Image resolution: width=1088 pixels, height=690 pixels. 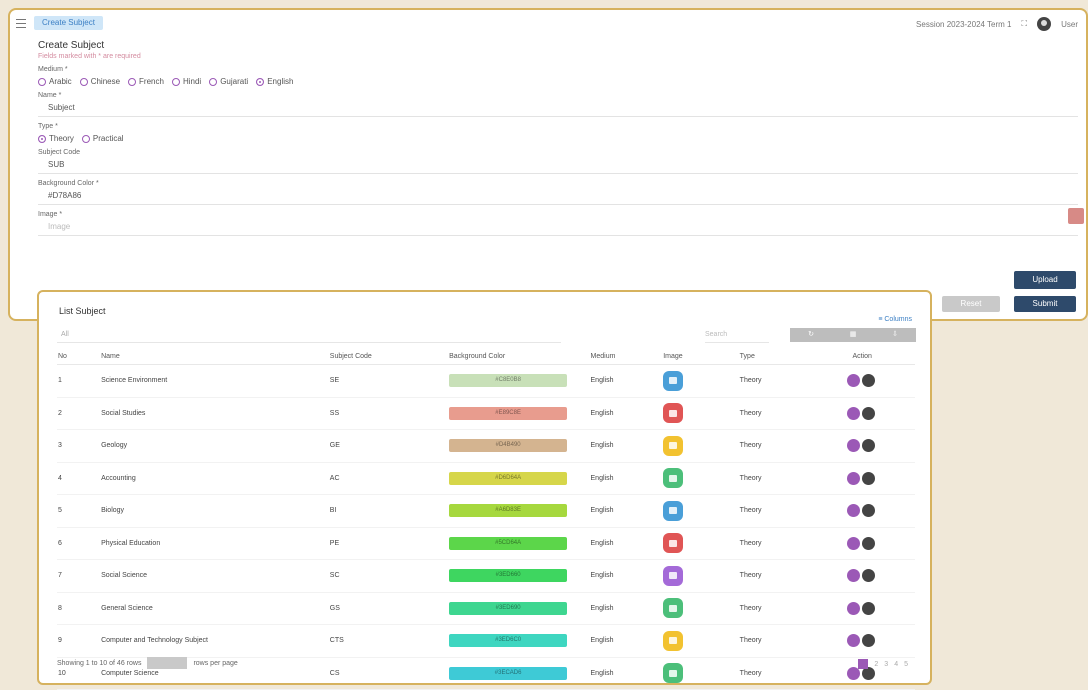 I want to click on subject-medium: English, so click(x=626, y=381).